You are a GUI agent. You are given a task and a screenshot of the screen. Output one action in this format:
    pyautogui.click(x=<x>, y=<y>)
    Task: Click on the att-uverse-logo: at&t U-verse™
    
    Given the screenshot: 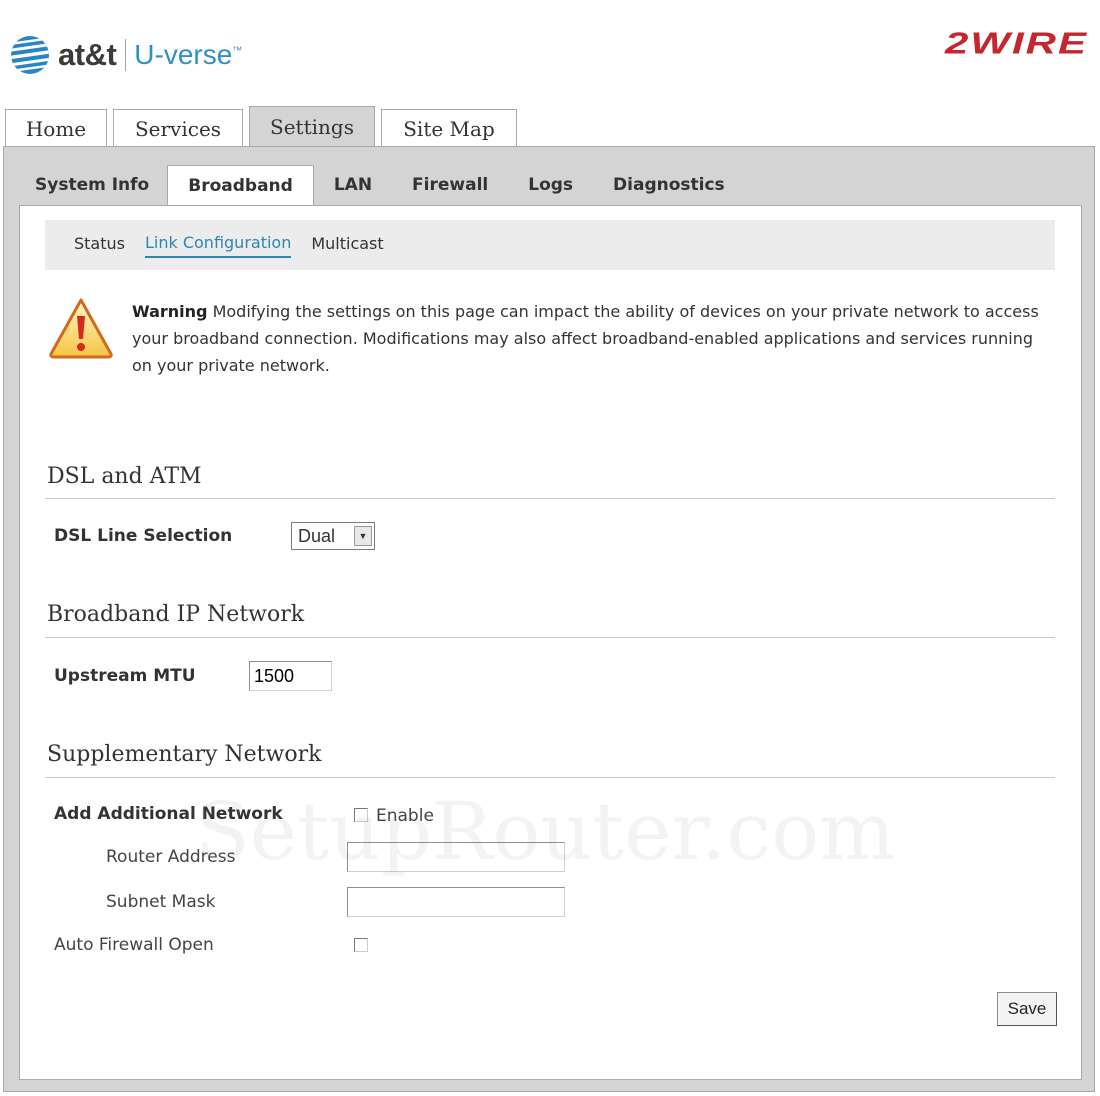 What is the action you would take?
    pyautogui.click(x=126, y=55)
    